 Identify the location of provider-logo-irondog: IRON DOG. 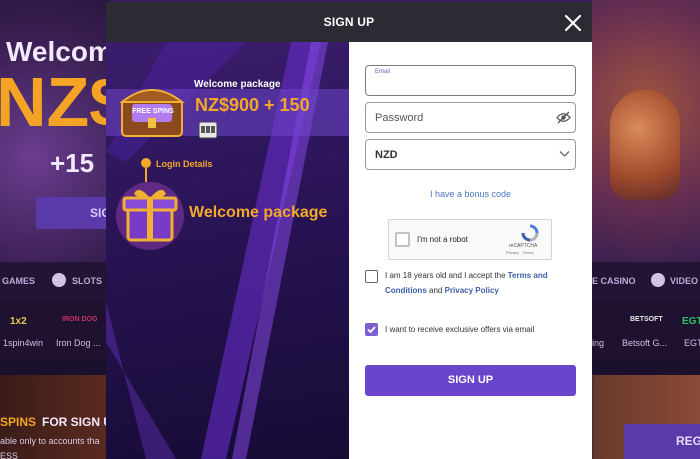
(80, 319).